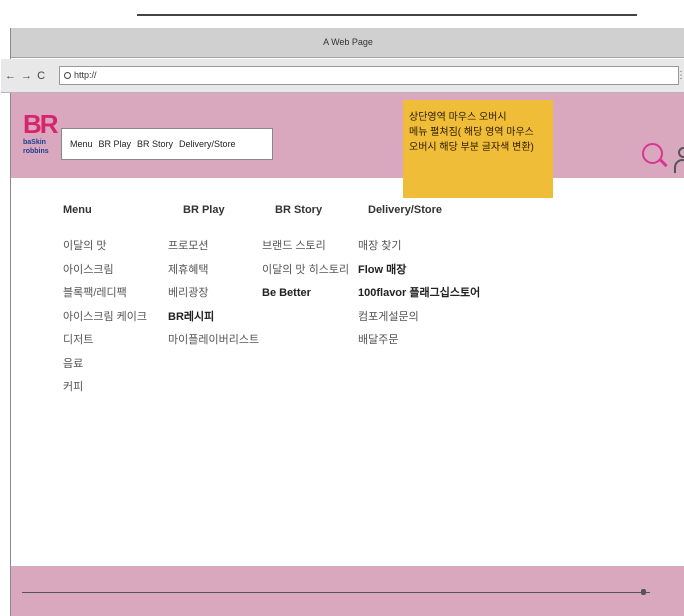  What do you see at coordinates (105, 210) in the screenshot?
I see `column-heading: Menu` at bounding box center [105, 210].